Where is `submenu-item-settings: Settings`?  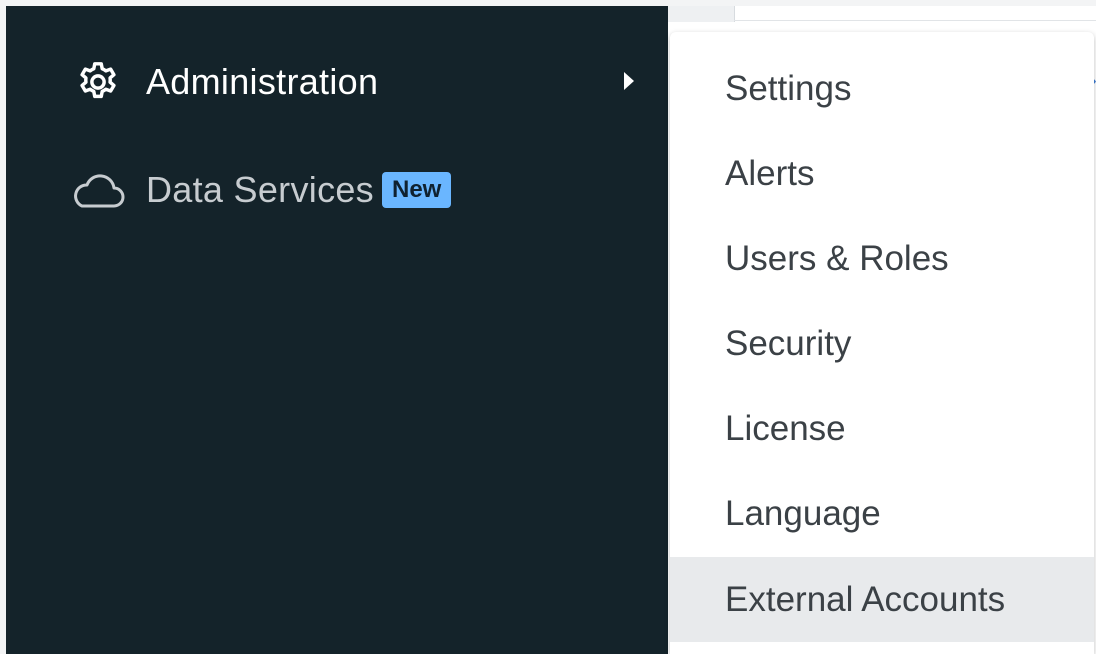 submenu-item-settings: Settings is located at coordinates (882, 88).